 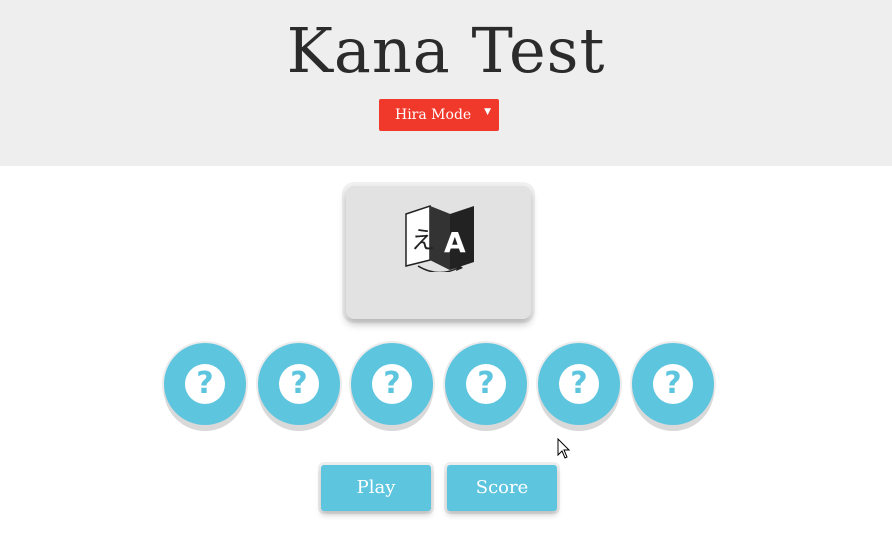 I want to click on triangle-down-icon: ▼, so click(x=487, y=112).